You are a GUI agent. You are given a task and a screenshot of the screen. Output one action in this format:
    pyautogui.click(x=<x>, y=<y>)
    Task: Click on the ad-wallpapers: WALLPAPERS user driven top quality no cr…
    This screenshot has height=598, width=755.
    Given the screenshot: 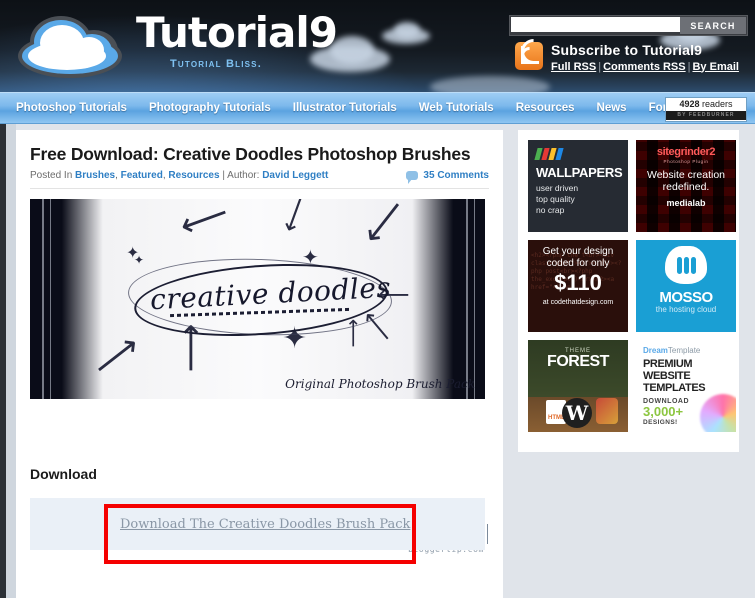 What is the action you would take?
    pyautogui.click(x=578, y=186)
    